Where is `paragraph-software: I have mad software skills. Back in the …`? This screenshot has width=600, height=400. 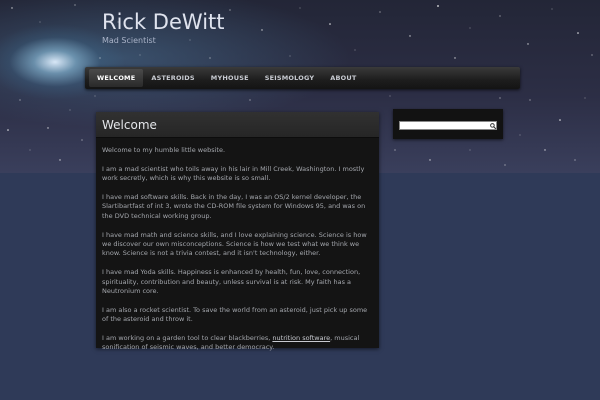 paragraph-software: I have mad software skills. Back in the … is located at coordinates (234, 206).